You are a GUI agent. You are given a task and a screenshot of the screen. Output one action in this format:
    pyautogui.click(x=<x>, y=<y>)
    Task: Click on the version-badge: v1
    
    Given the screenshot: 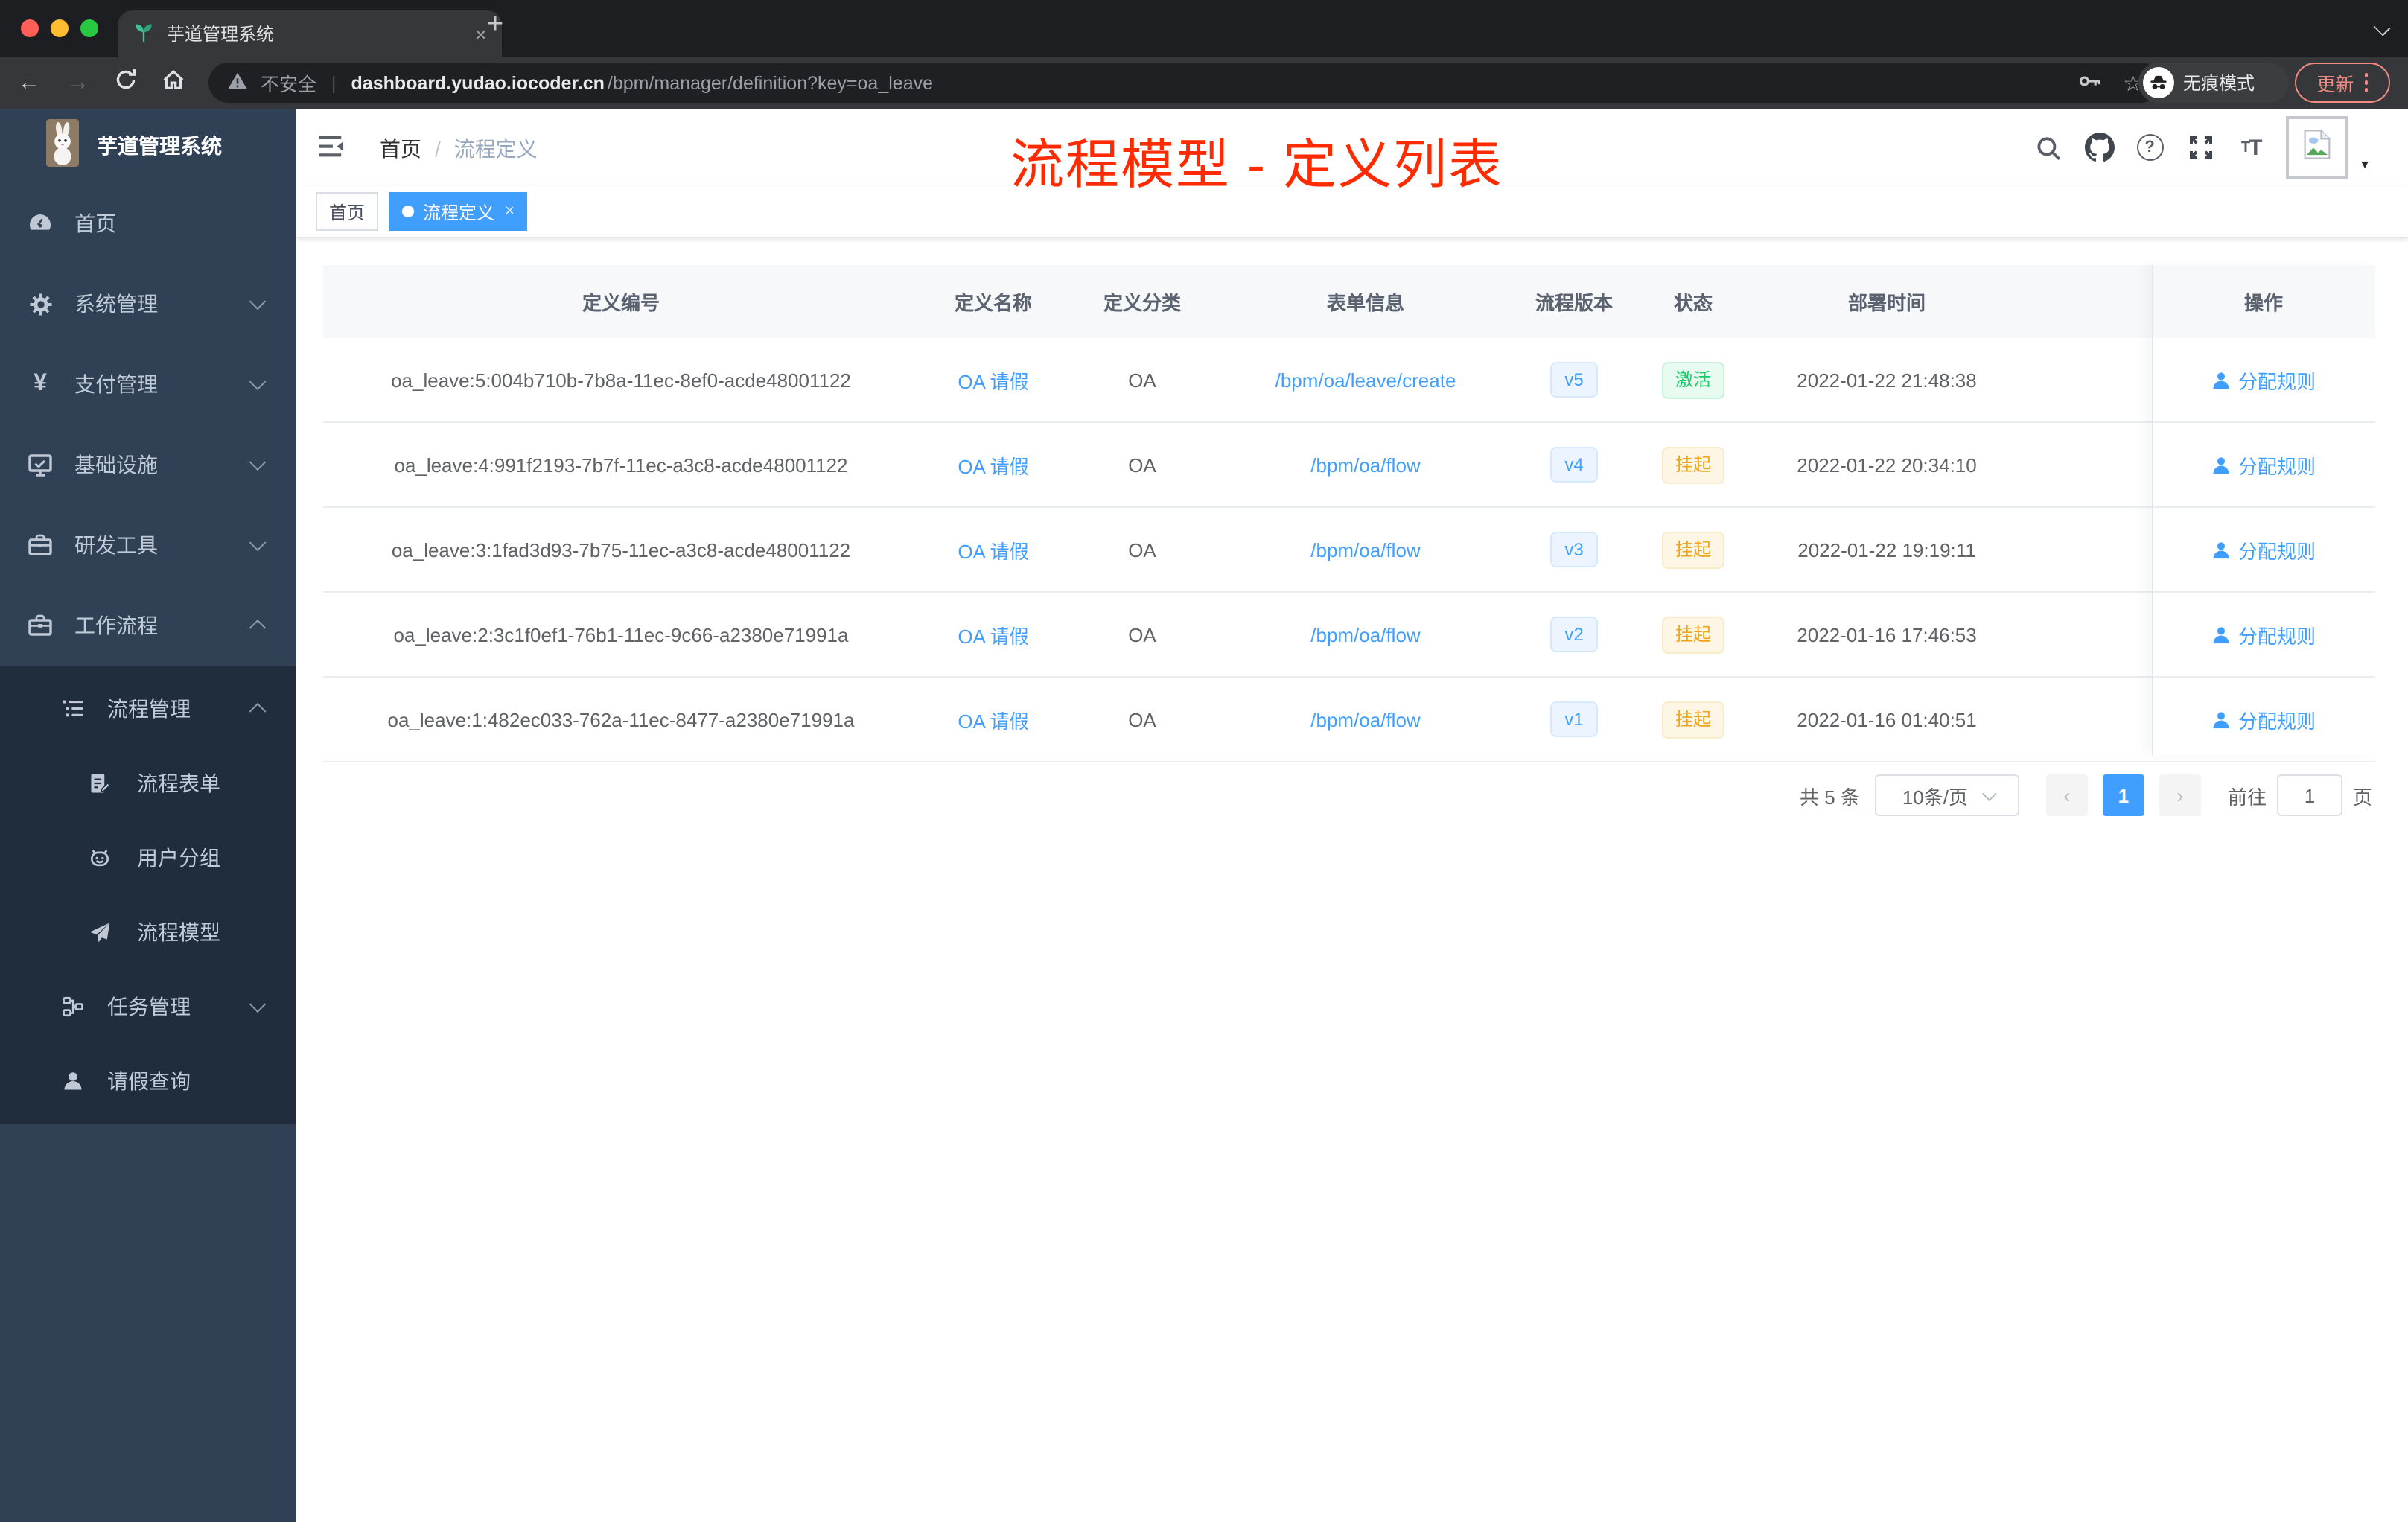 What is the action you would take?
    pyautogui.click(x=1574, y=719)
    